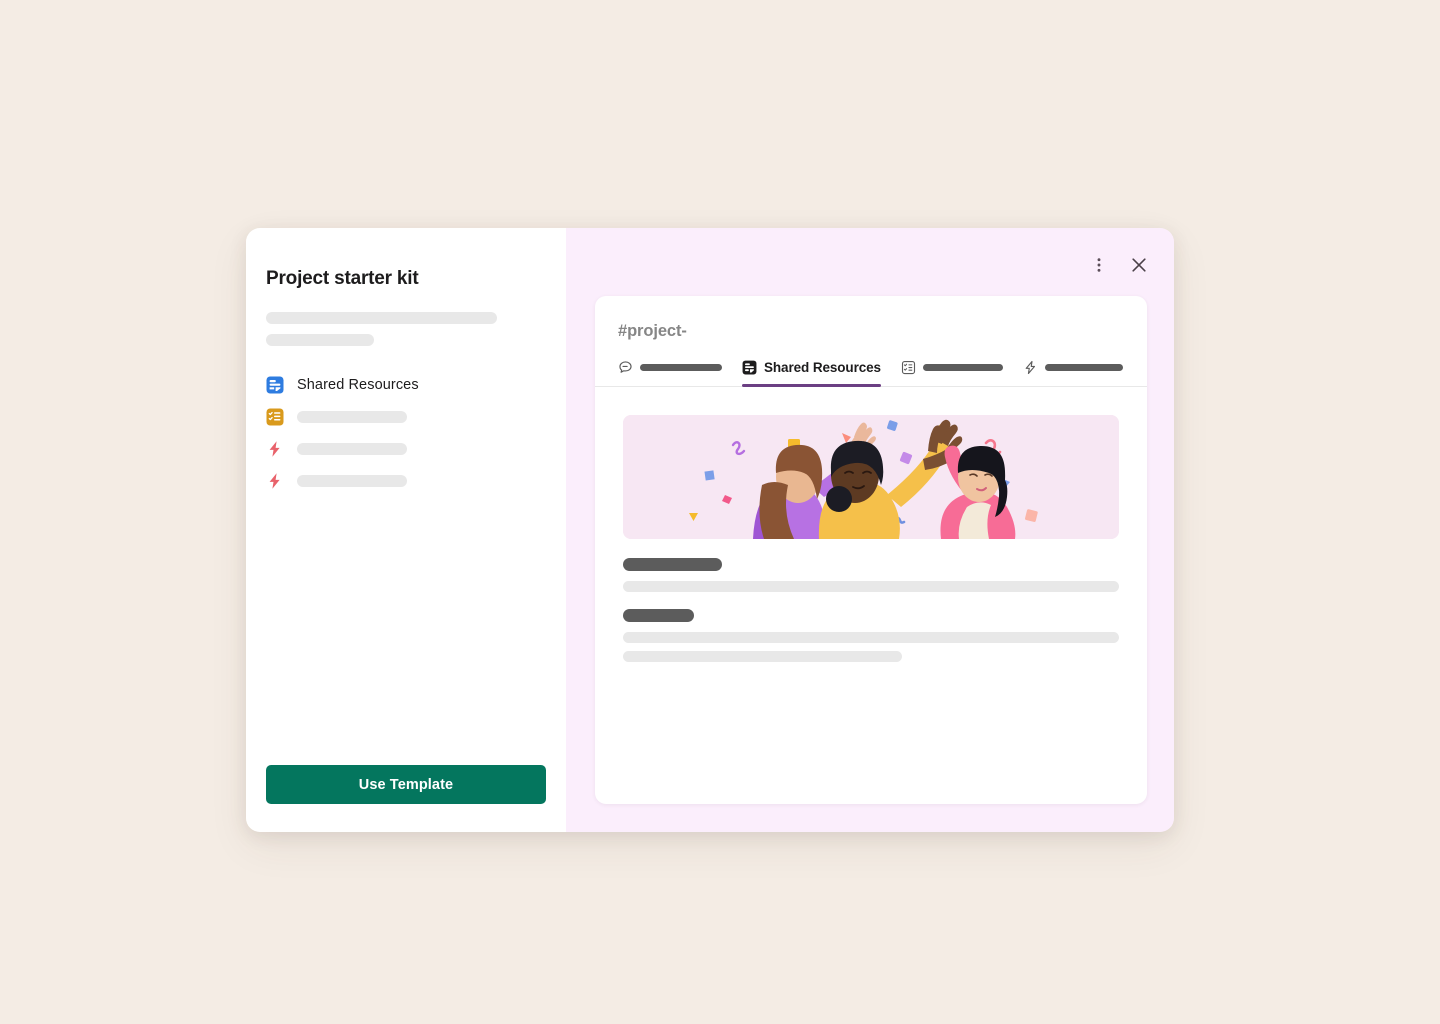 The height and width of the screenshot is (1024, 1440). I want to click on channel-tabs: Shared Resources, so click(871, 372).